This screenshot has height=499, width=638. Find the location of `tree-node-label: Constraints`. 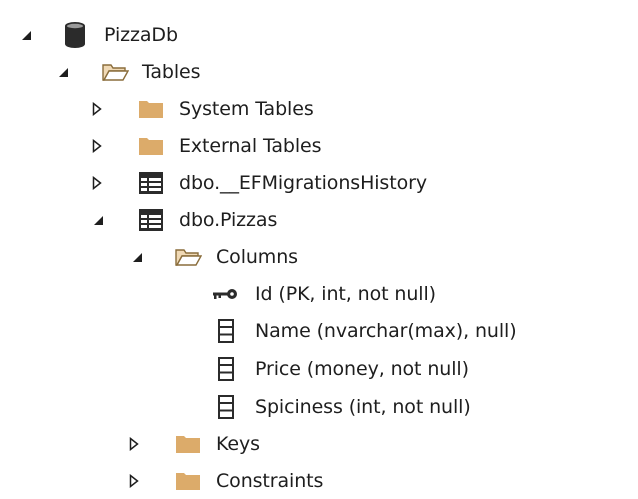

tree-node-label: Constraints is located at coordinates (270, 480).